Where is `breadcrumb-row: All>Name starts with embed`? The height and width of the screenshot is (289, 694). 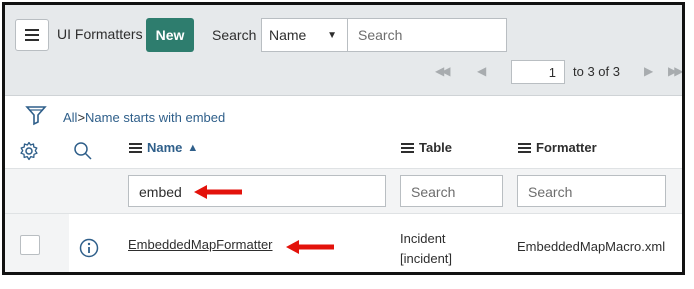 breadcrumb-row: All>Name starts with embed is located at coordinates (343, 117).